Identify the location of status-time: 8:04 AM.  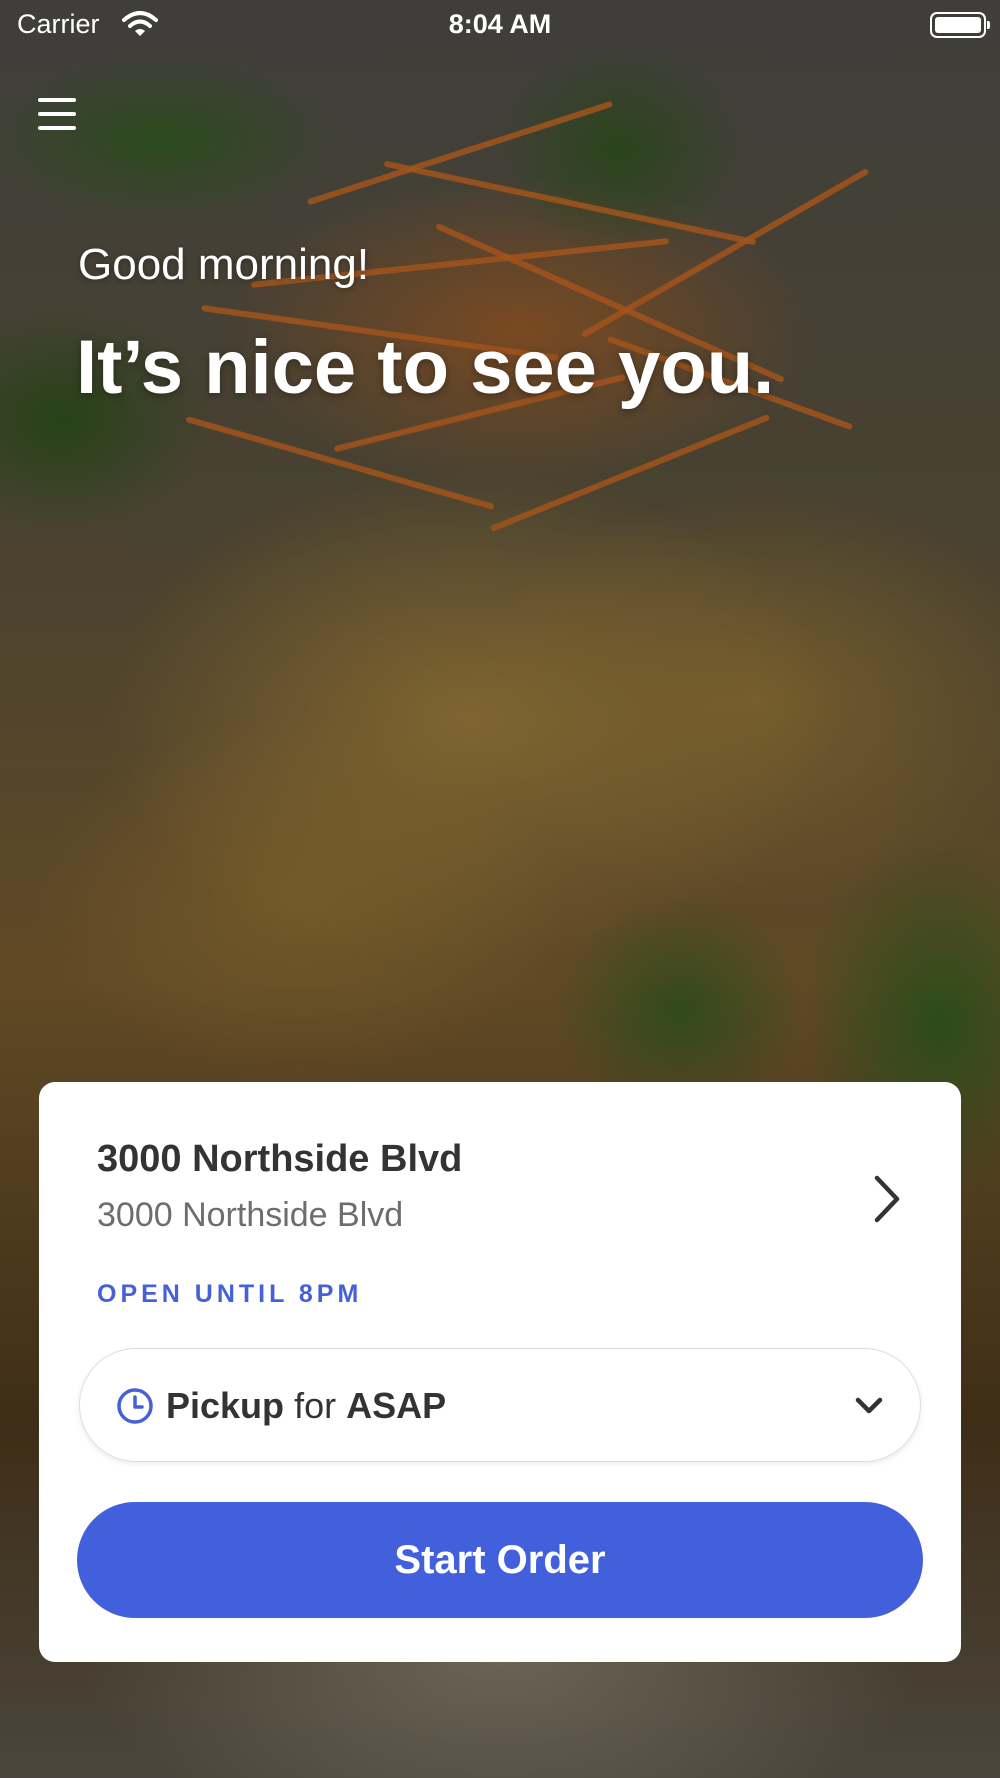
(500, 24).